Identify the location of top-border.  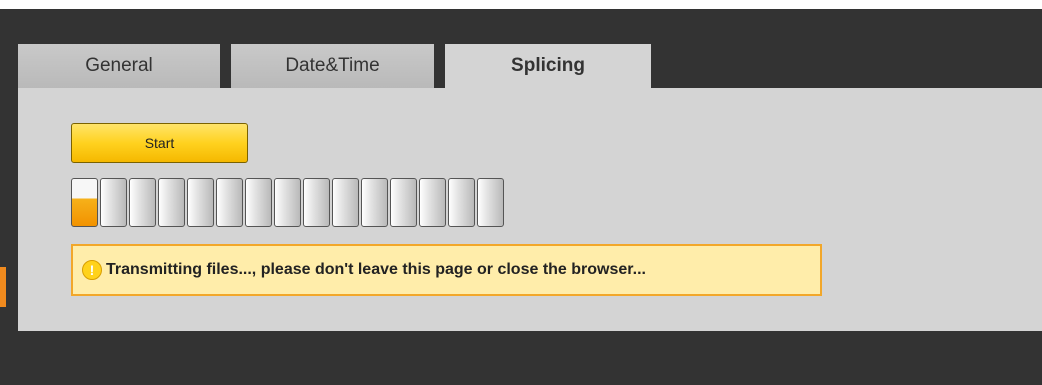
(521, 4).